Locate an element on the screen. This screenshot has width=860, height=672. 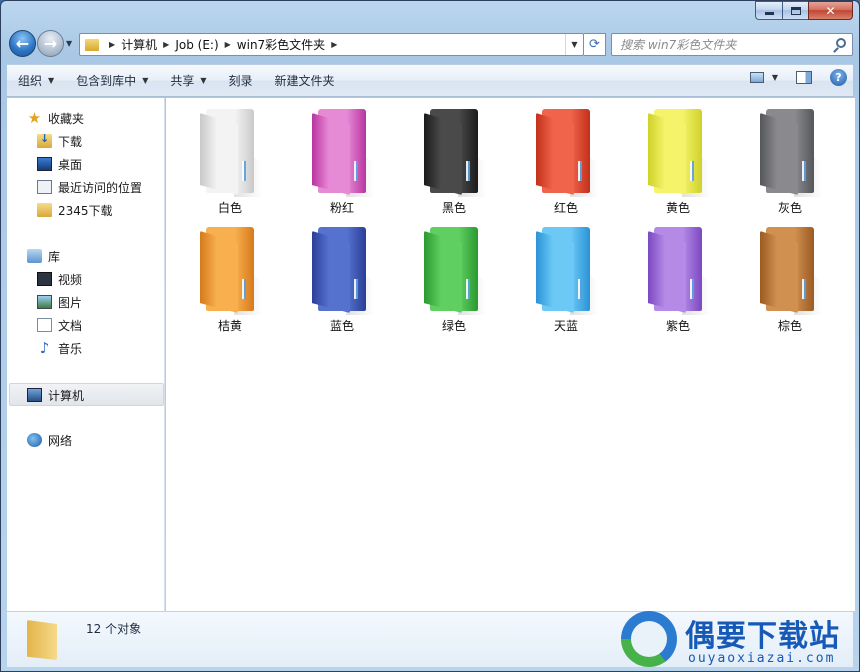
include-in-library-label: 包含到库中 is located at coordinates (106, 81).